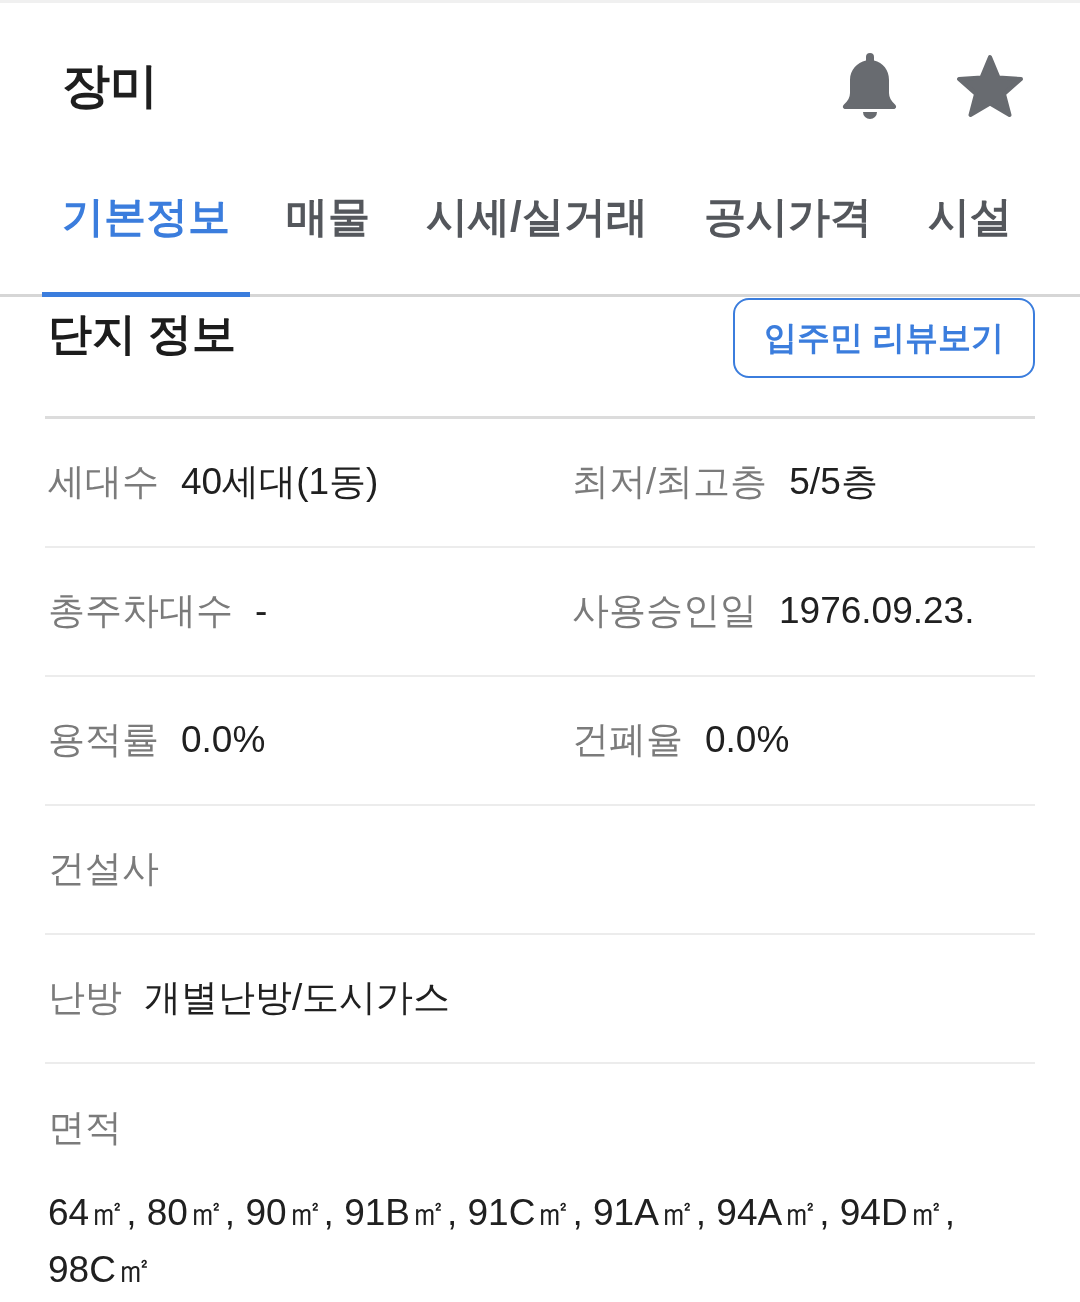 This screenshot has width=1080, height=1302. Describe the element at coordinates (969, 244) in the screenshot. I see `tab: 시설` at that location.